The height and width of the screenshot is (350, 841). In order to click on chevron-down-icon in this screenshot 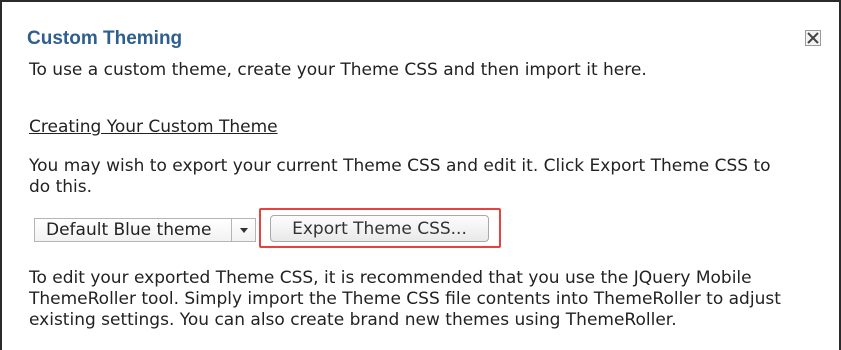, I will do `click(244, 230)`.